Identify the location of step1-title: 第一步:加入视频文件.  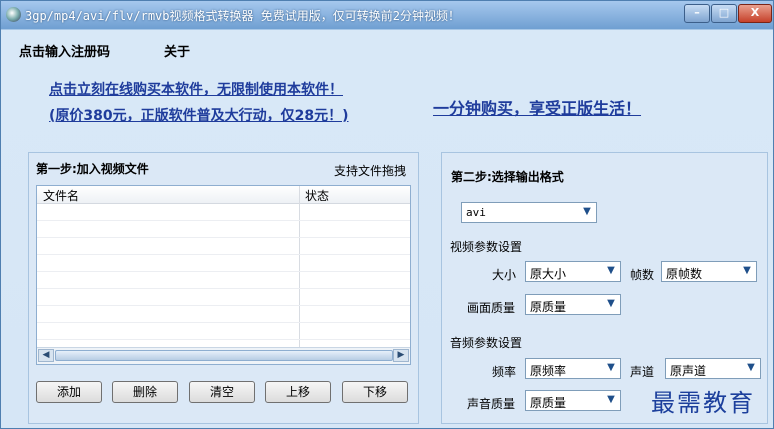
(92, 169).